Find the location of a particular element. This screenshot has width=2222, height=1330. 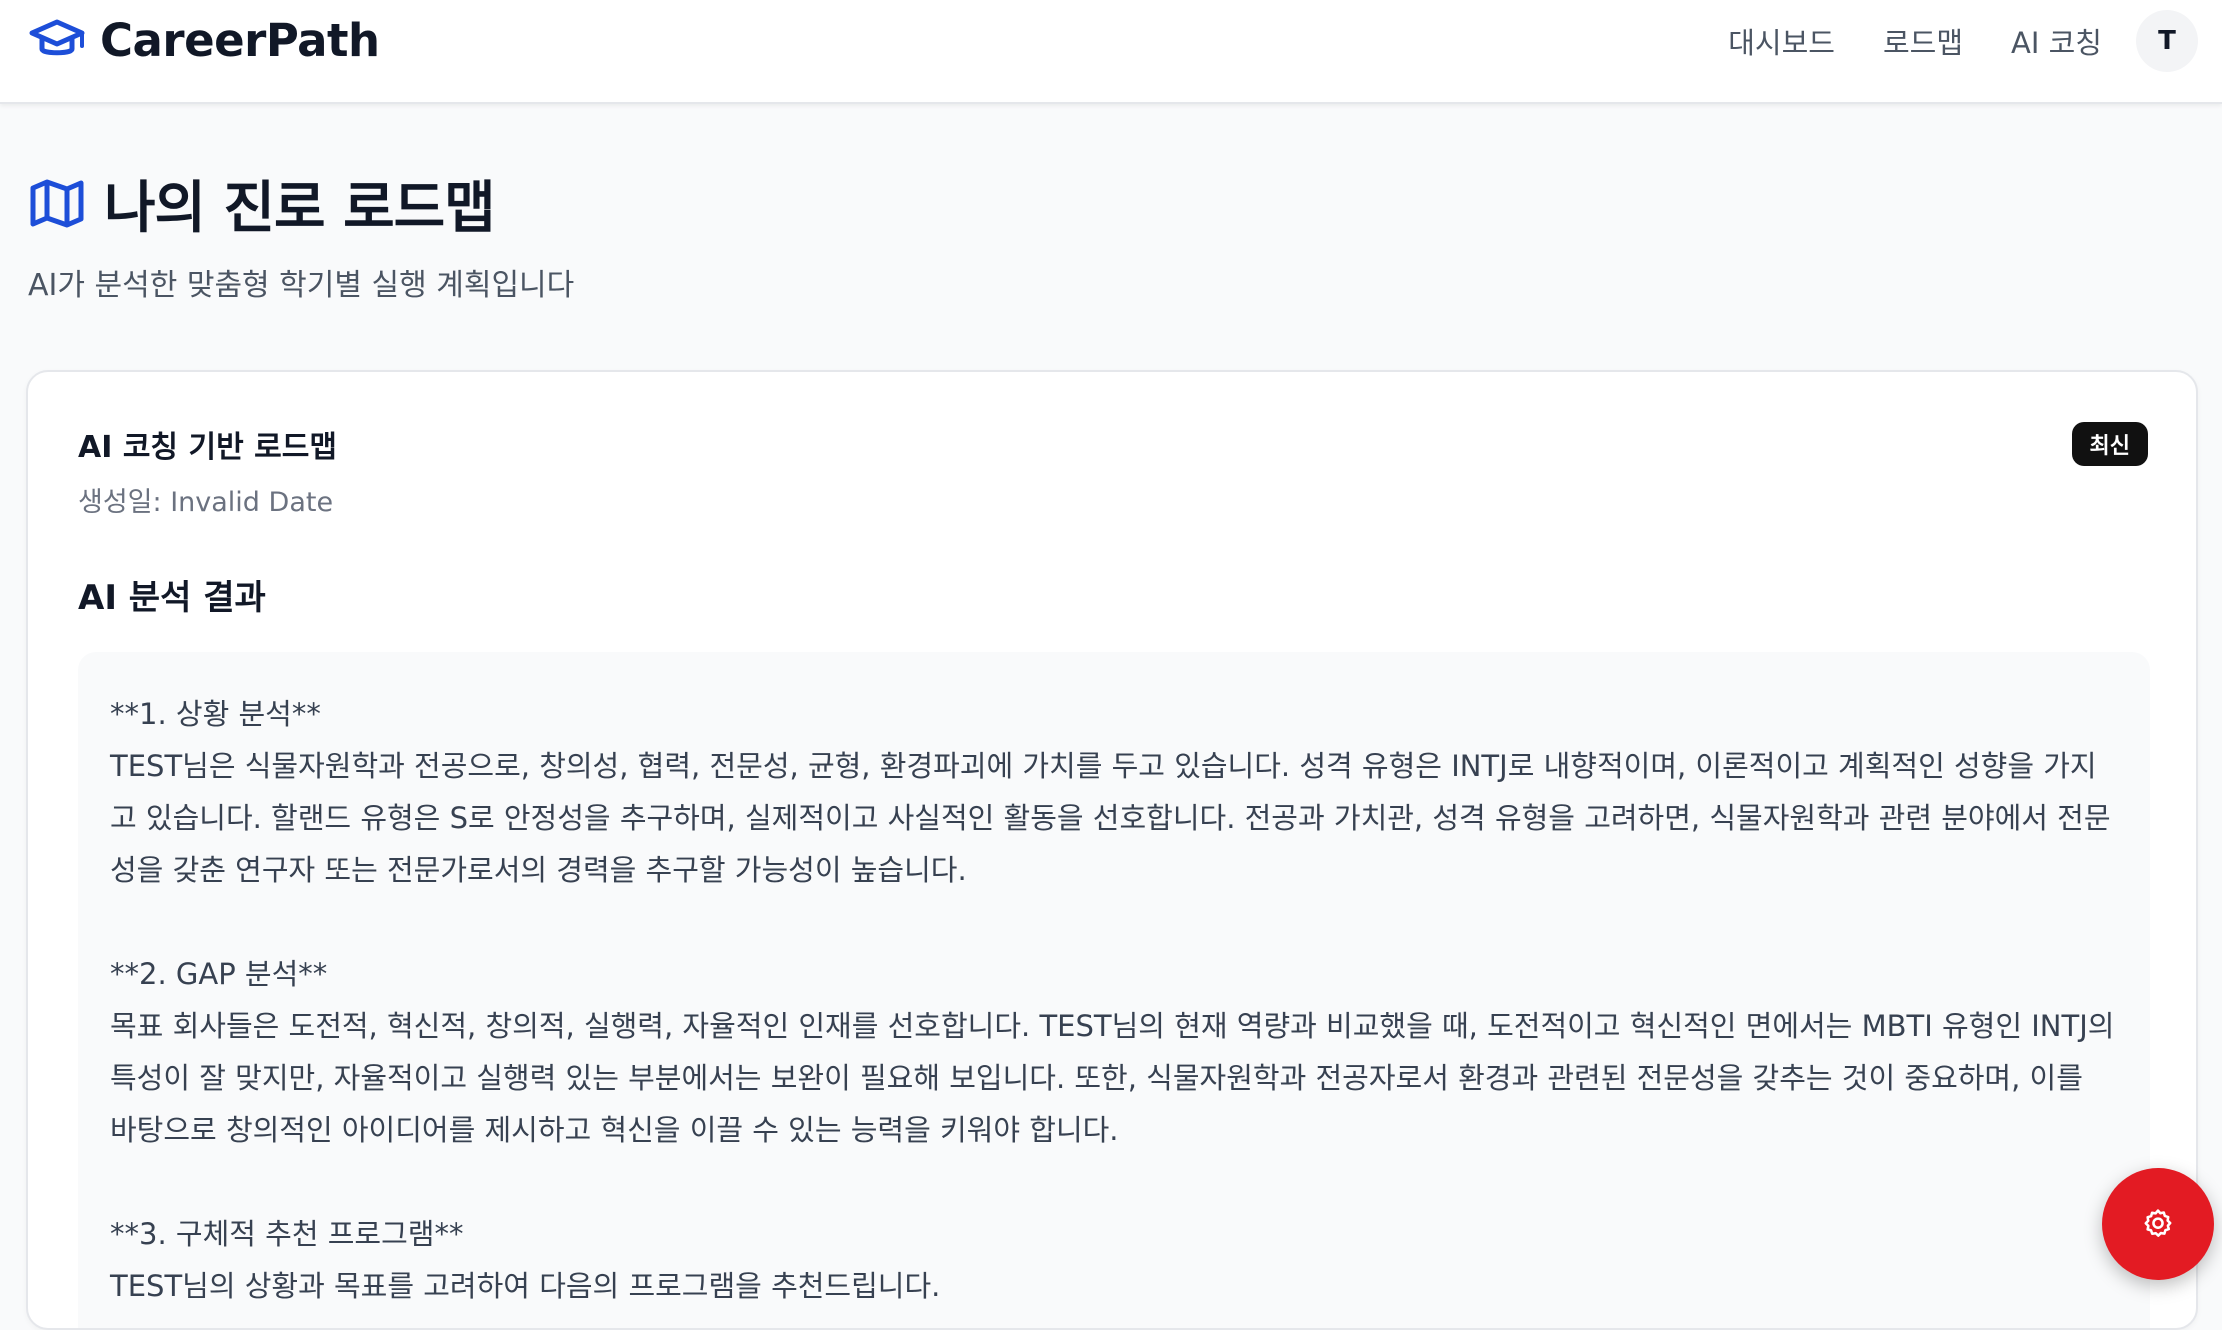

gear-icon is located at coordinates (2158, 1223).